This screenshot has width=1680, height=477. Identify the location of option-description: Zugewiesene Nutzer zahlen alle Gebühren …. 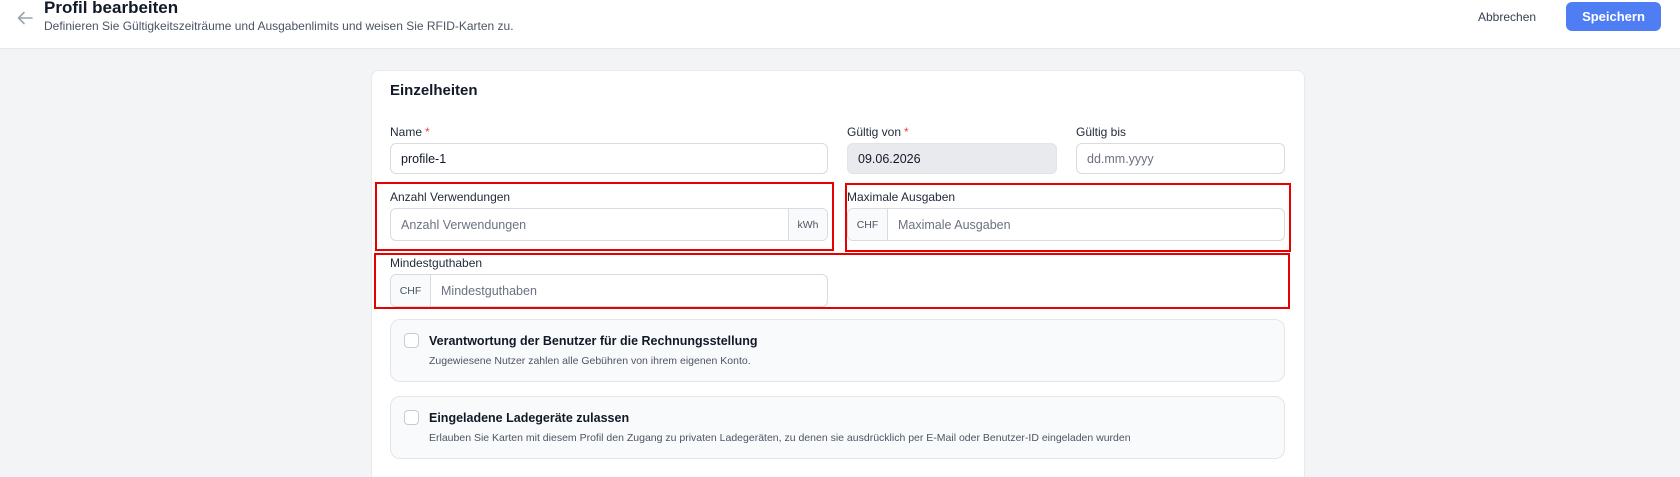
(590, 361).